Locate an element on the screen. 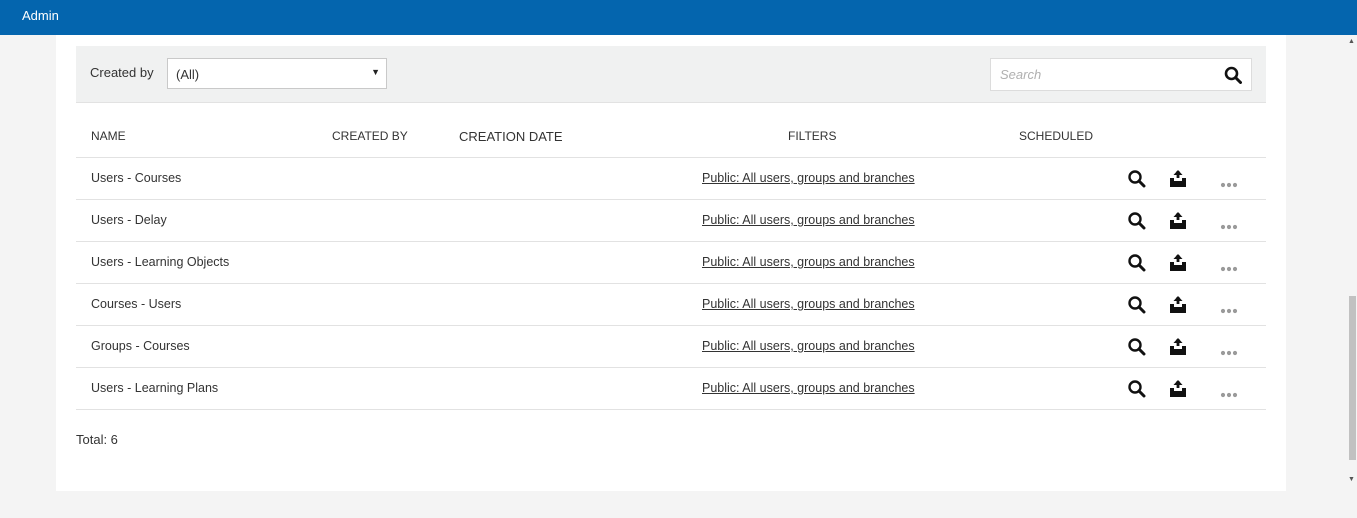  search-input is located at coordinates (1101, 74).